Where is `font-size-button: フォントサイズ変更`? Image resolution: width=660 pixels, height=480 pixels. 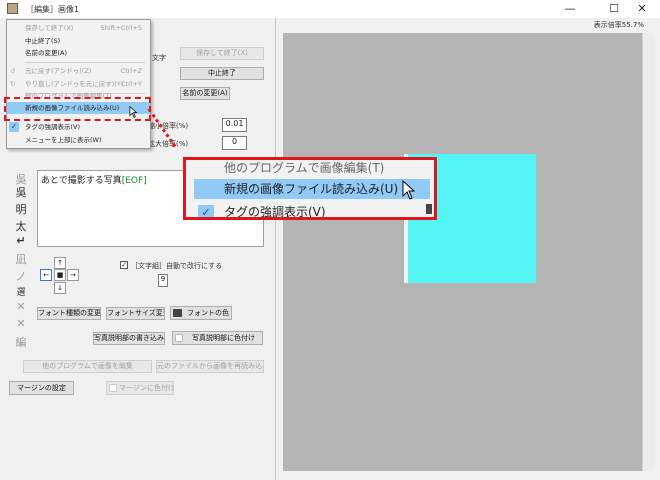
font-size-button: フォントサイズ変更 is located at coordinates (135, 313).